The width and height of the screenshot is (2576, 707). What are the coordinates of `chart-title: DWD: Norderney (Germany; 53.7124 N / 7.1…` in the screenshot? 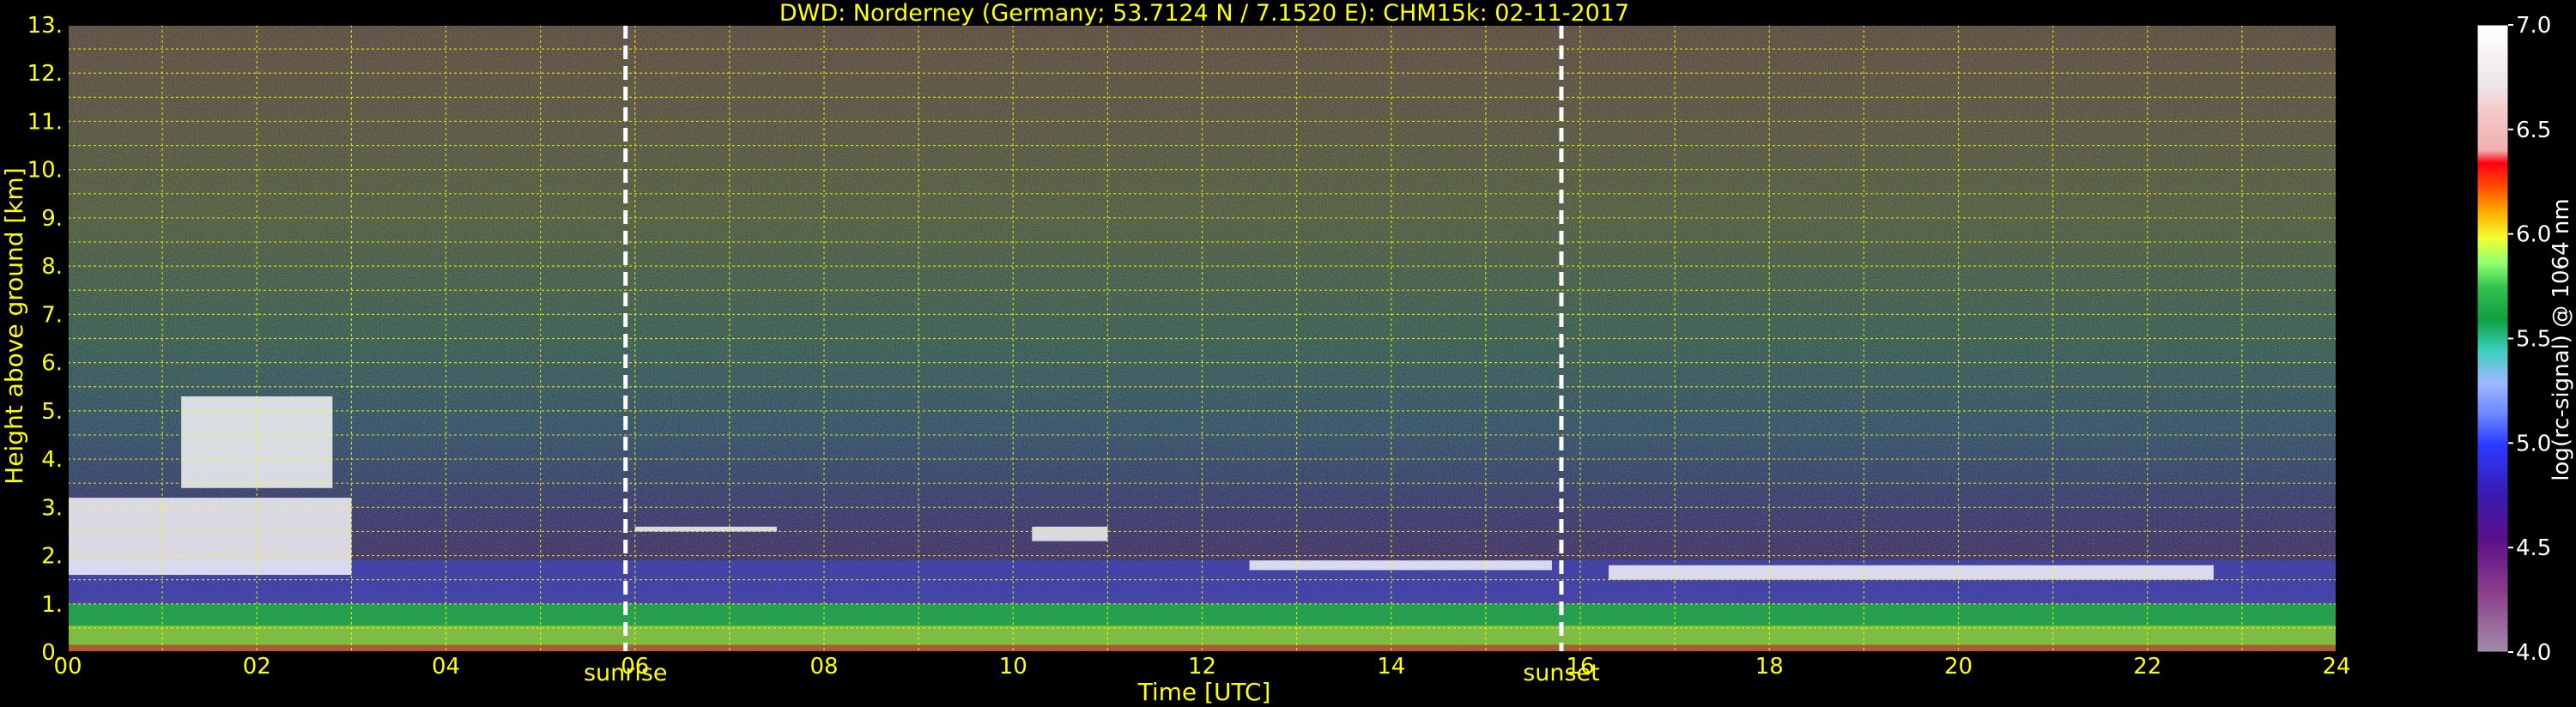 It's located at (1204, 14).